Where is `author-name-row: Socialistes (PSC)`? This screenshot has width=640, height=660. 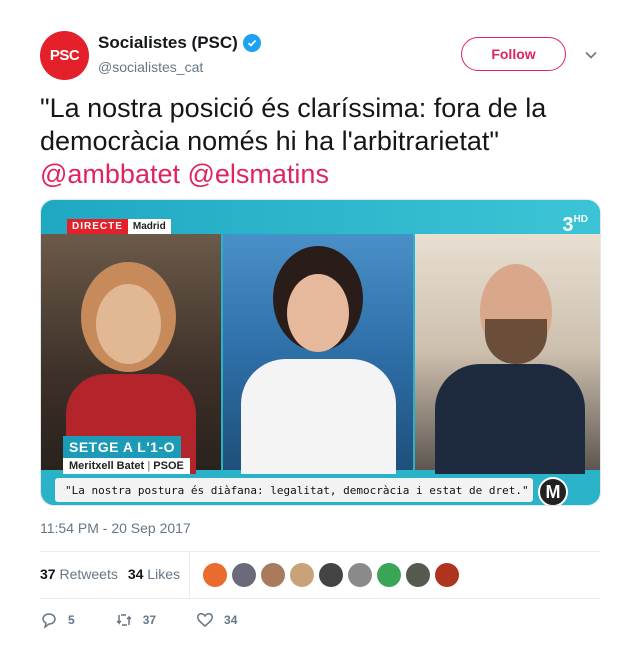 author-name-row: Socialistes (PSC) is located at coordinates (179, 43).